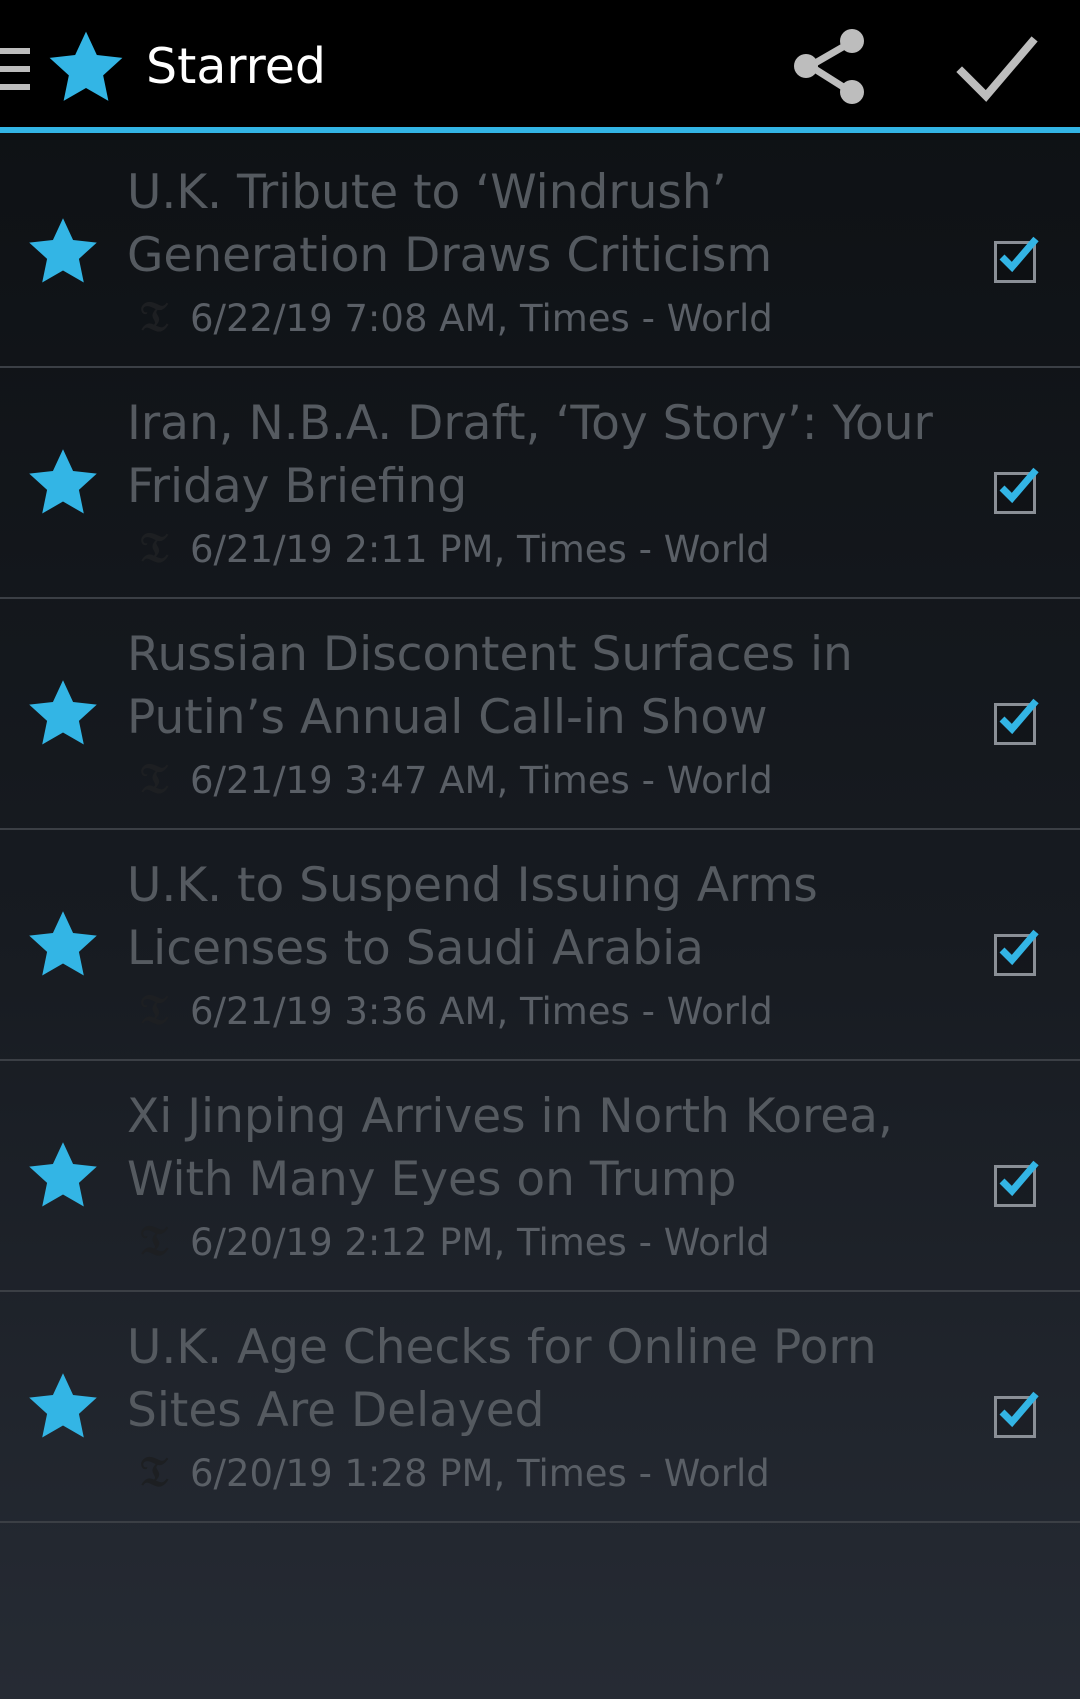  I want to click on page-title: Starred, so click(236, 66).